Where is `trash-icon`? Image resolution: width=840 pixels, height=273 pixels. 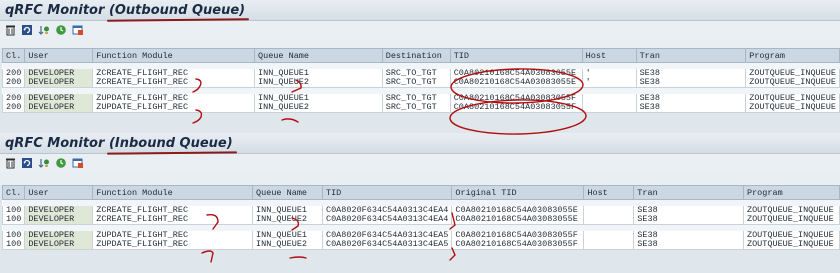 trash-icon is located at coordinates (10, 30).